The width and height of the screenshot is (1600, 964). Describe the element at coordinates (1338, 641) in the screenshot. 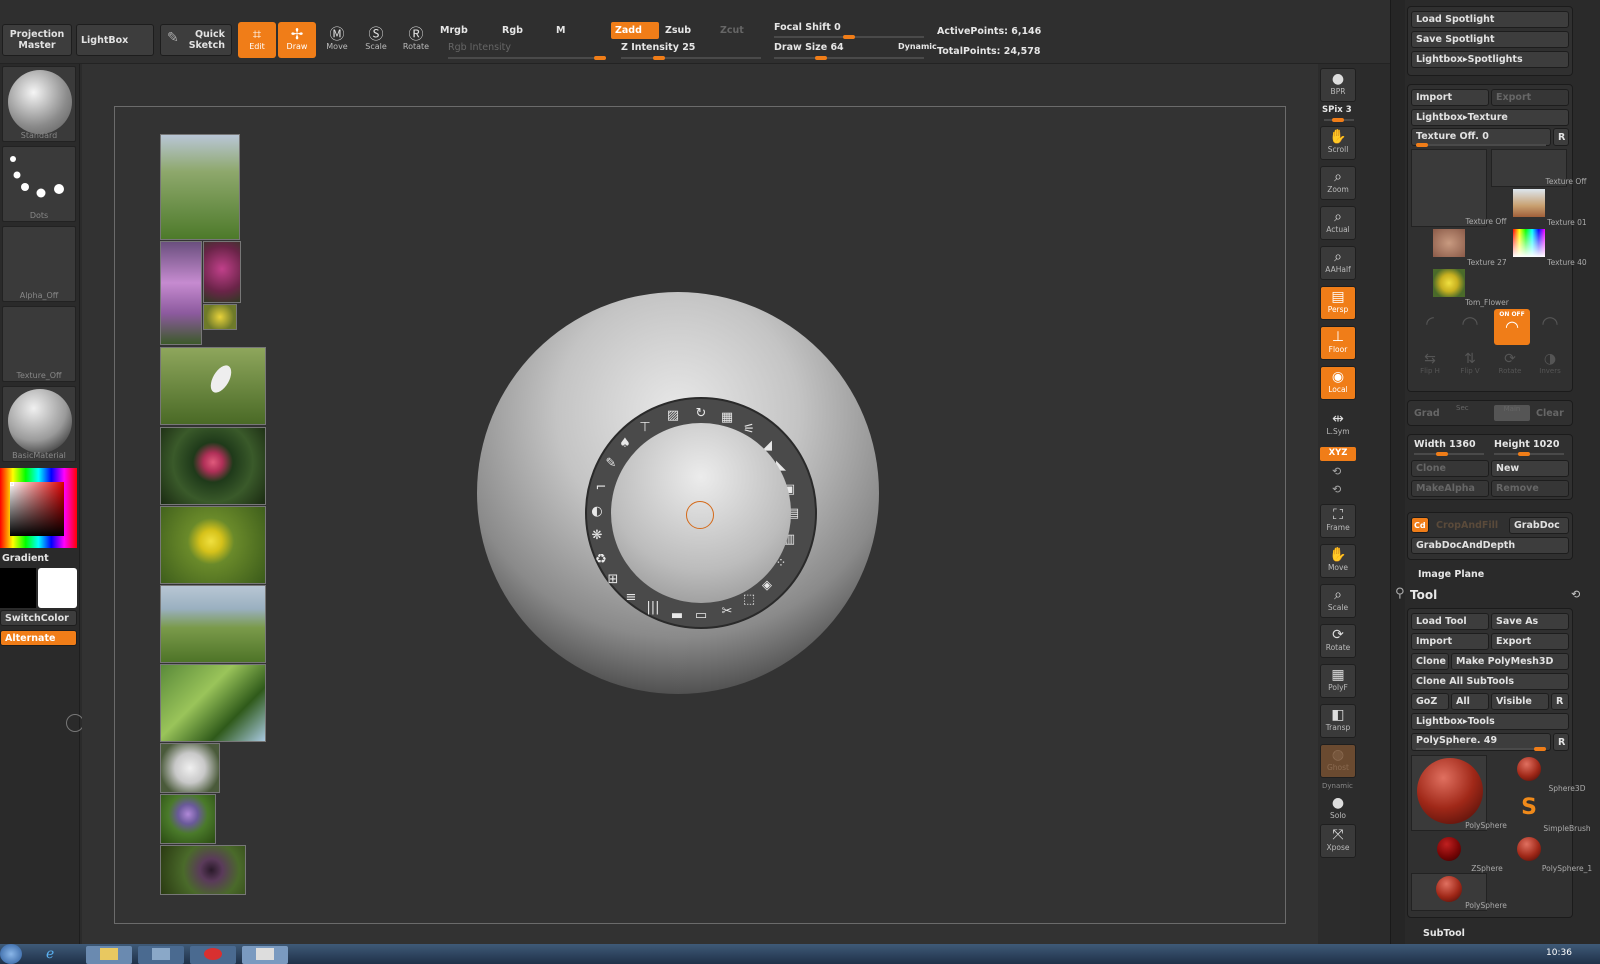

I see `rotate-view-button: ⟳ Rotate` at that location.